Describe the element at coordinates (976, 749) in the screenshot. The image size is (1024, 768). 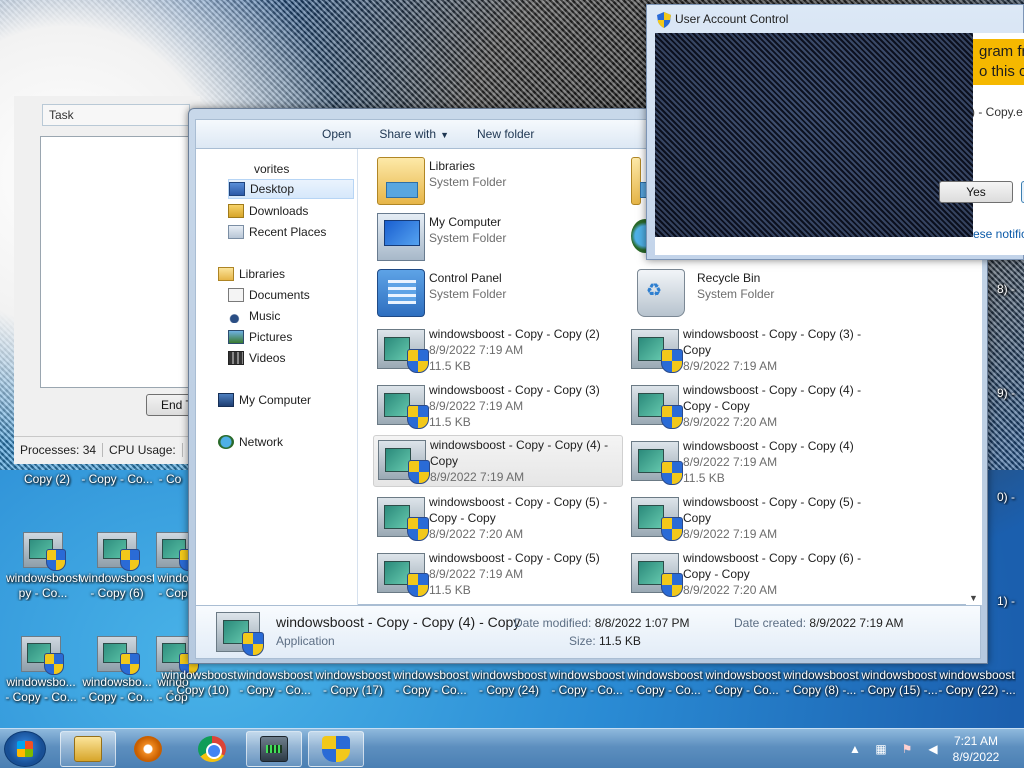
I see `clock: 7:21 AM 8/9/2022` at that location.